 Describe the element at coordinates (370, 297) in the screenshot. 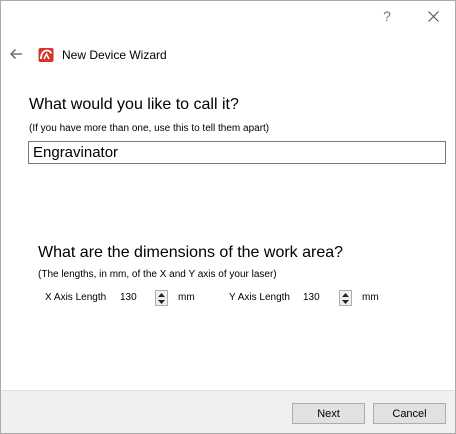

I see `y-axis-unit: mm` at that location.